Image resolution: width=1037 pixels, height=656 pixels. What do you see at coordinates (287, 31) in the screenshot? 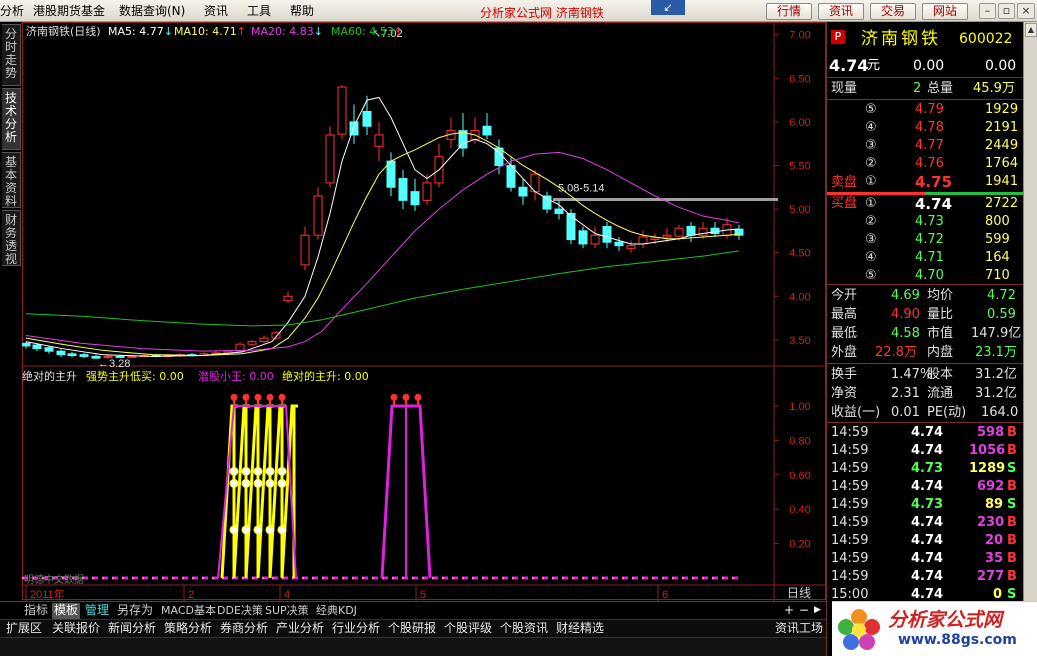
I see `ma20-label: MA20: 4.83↓` at bounding box center [287, 31].